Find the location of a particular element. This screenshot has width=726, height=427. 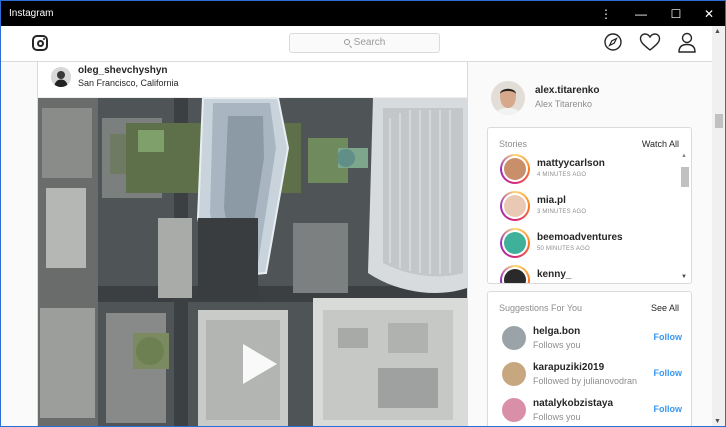

instagram-logo-icon is located at coordinates (40, 43).